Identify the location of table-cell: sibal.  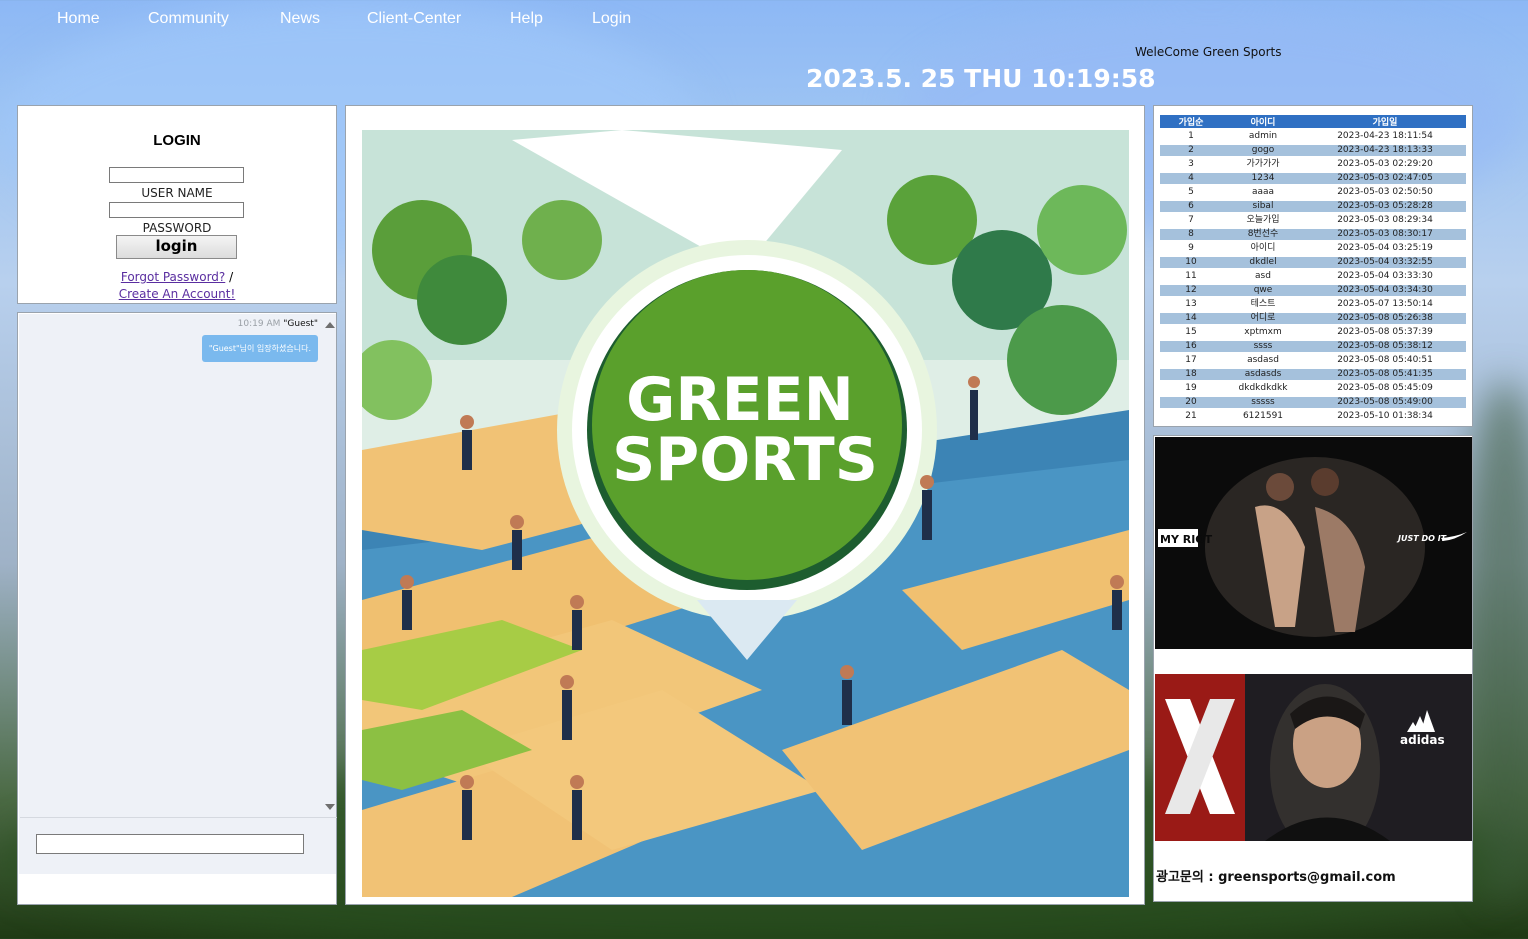
(1263, 206).